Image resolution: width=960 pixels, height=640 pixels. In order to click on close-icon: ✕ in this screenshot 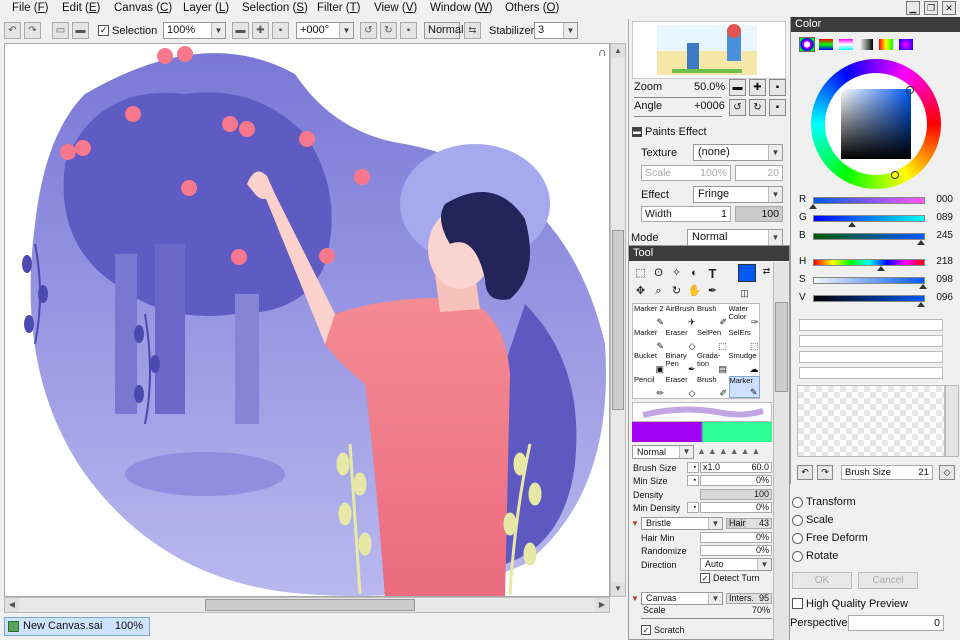, I will do `click(949, 8)`.